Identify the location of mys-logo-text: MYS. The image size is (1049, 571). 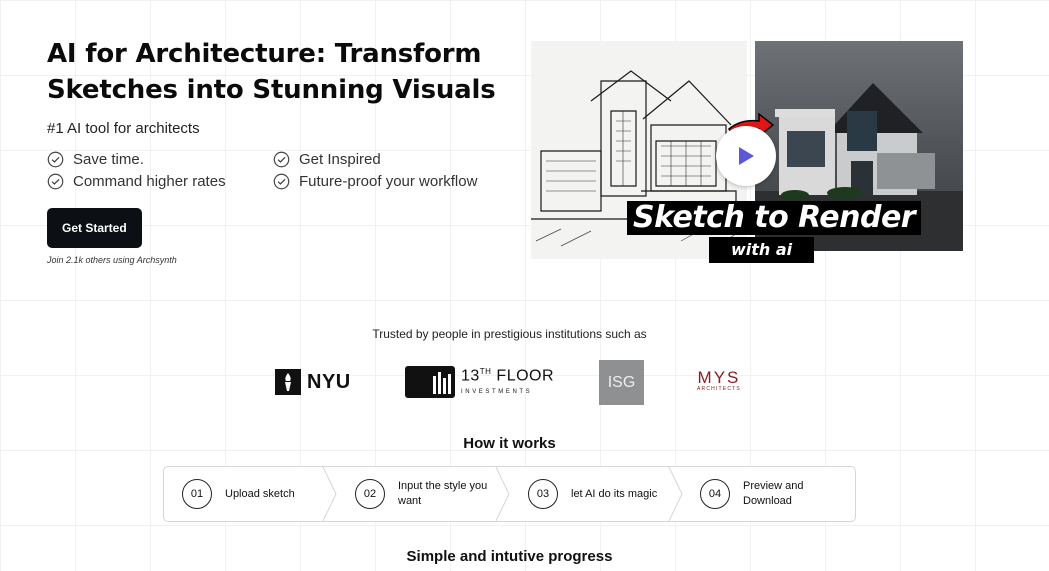
(719, 377).